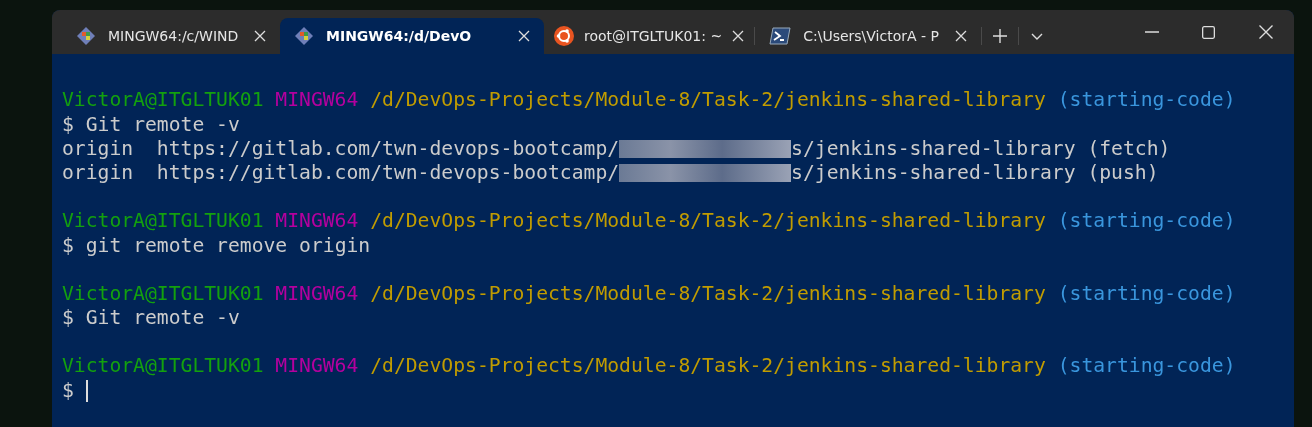 The height and width of the screenshot is (427, 1312). Describe the element at coordinates (868, 36) in the screenshot. I see `terminal-tab: C:\Users\VictorA - P` at that location.